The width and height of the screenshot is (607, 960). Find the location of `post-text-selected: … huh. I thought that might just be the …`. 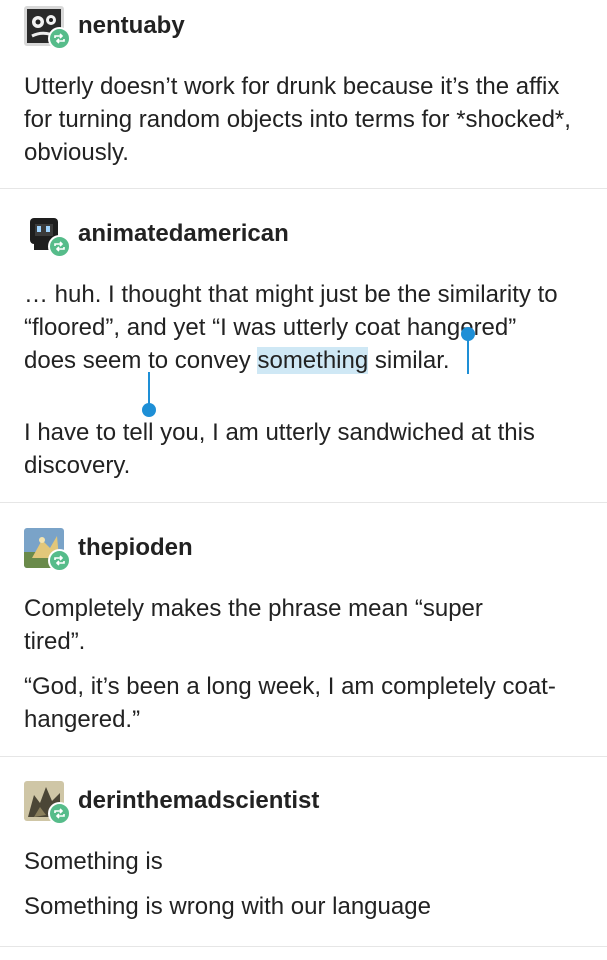

post-text-selected: … huh. I thought that might just be the … is located at coordinates (294, 327).